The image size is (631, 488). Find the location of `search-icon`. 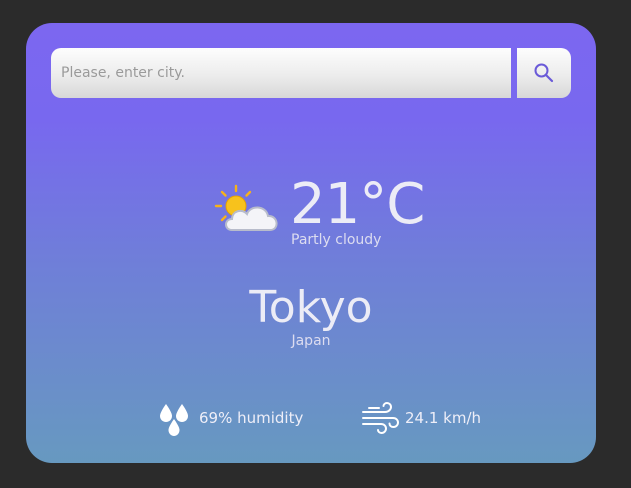

search-icon is located at coordinates (544, 73).